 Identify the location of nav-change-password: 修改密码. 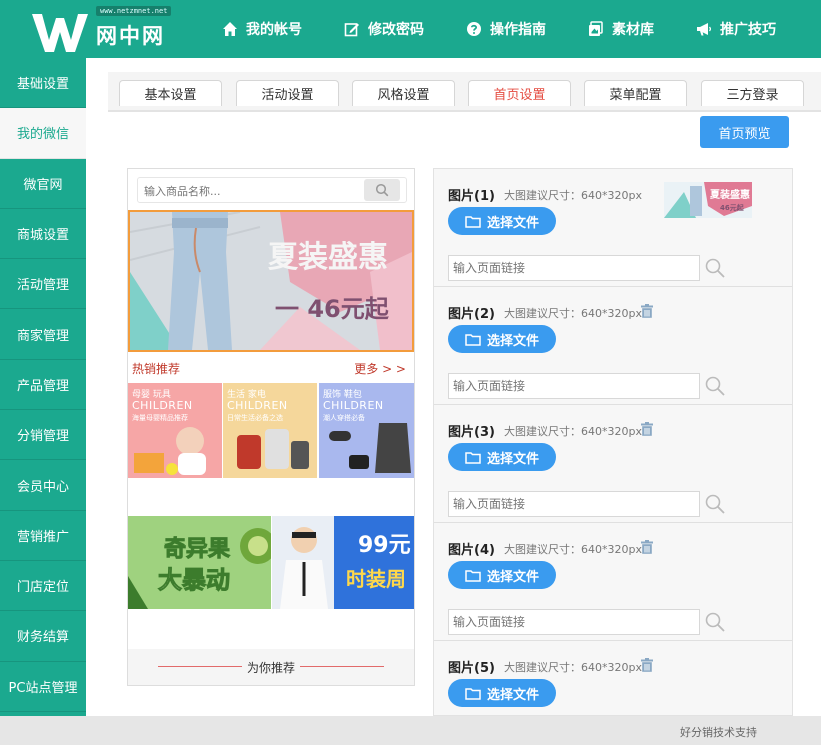
(384, 29).